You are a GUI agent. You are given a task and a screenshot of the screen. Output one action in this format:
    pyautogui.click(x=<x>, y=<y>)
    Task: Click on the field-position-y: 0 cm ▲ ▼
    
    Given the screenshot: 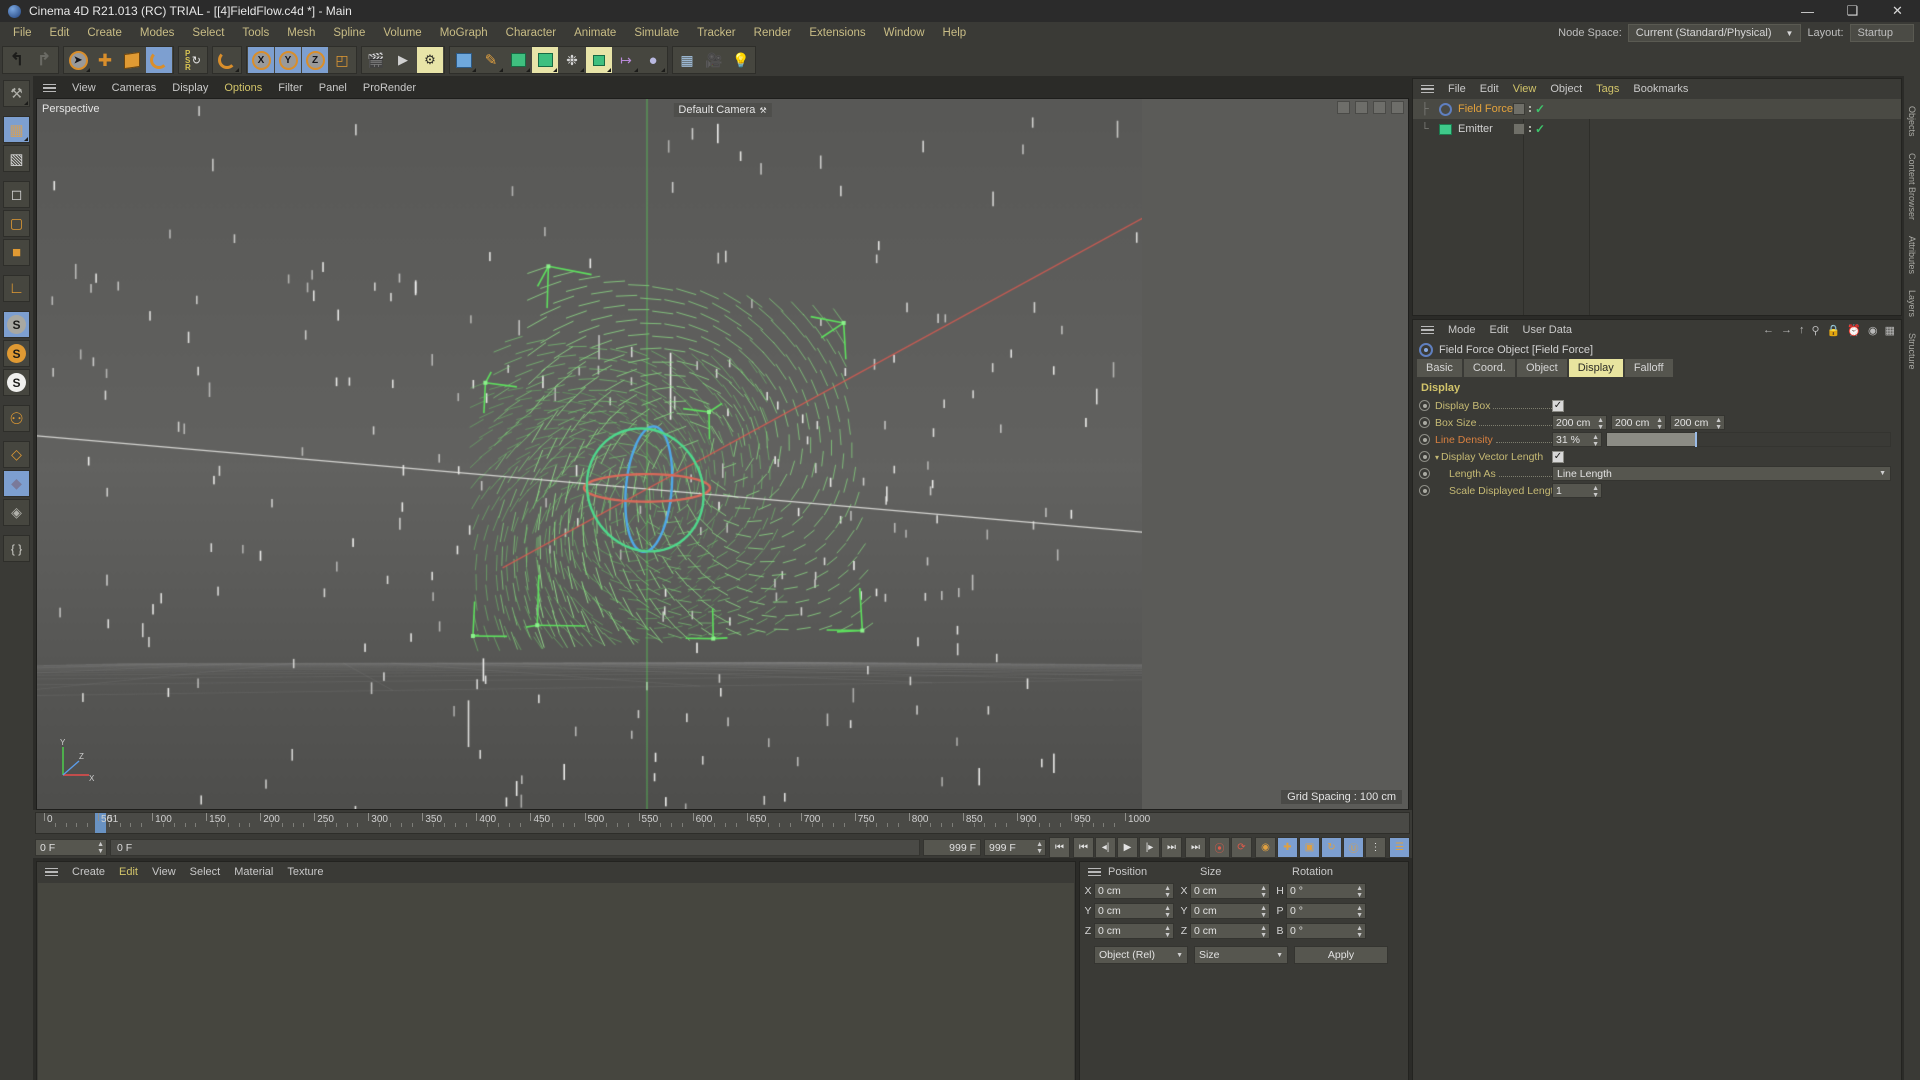 What is the action you would take?
    pyautogui.click(x=1134, y=911)
    